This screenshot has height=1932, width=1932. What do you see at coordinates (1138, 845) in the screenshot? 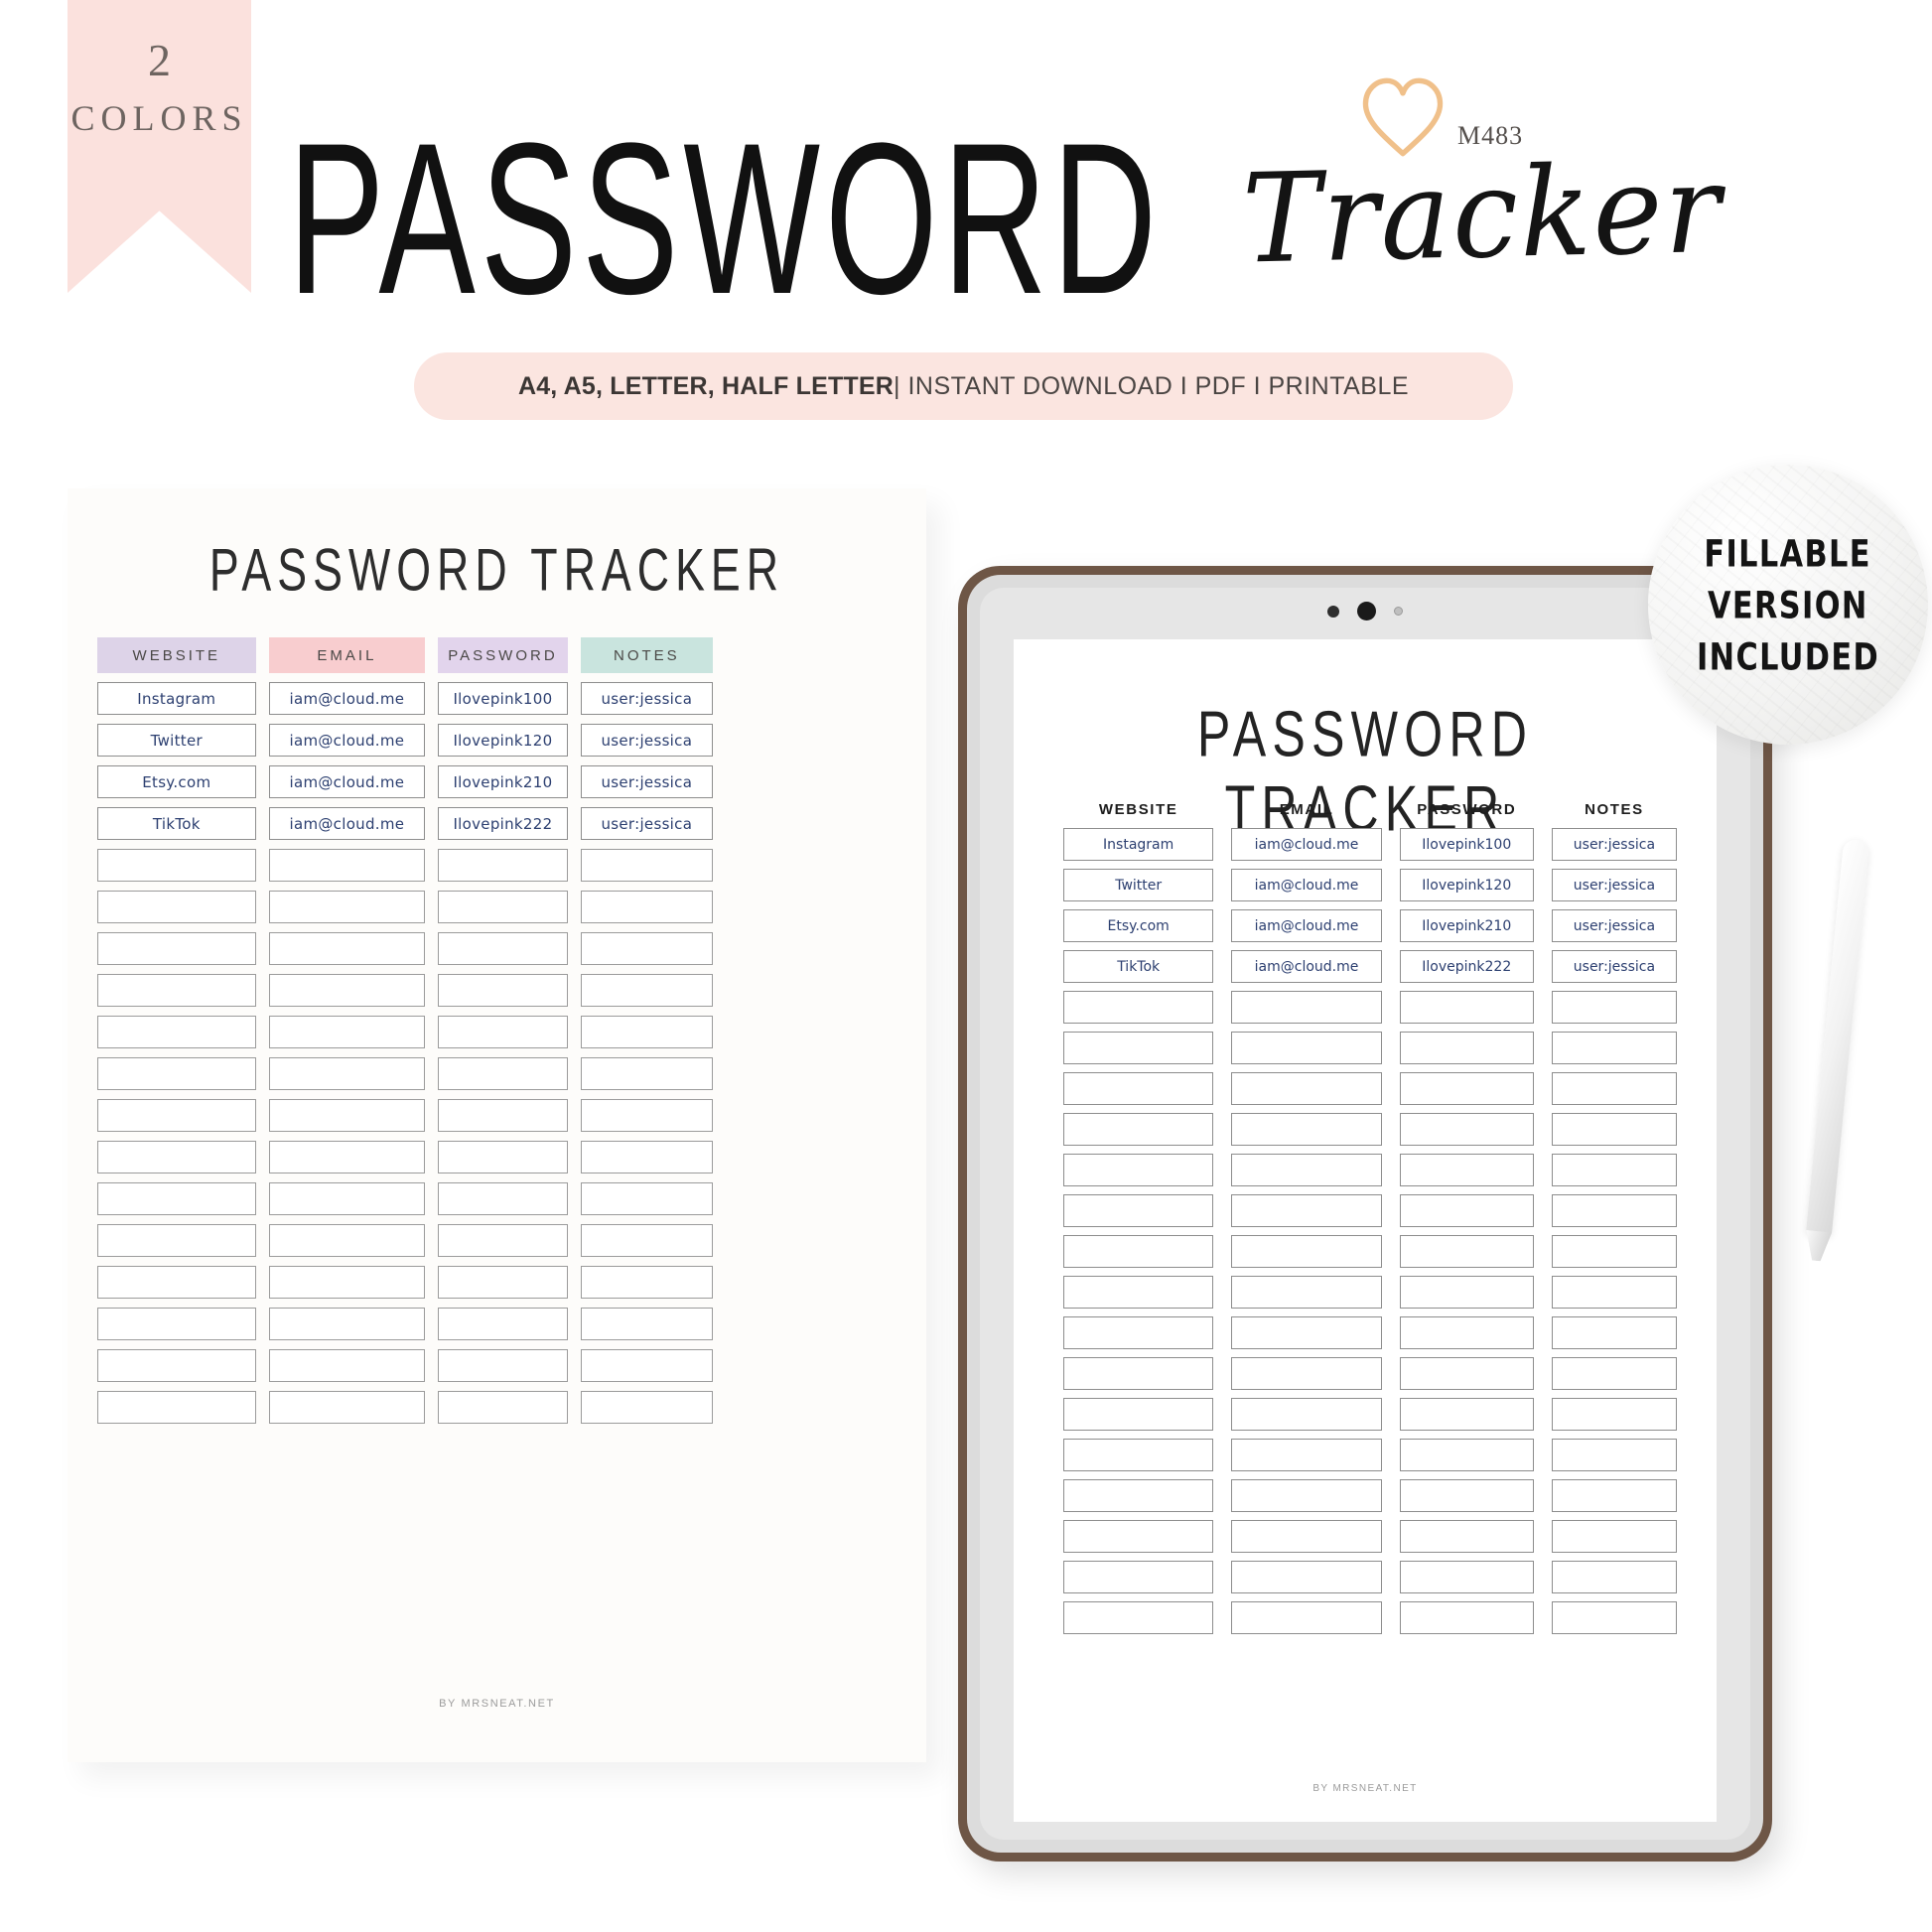
I see `tablet-cell-website: Instagram` at bounding box center [1138, 845].